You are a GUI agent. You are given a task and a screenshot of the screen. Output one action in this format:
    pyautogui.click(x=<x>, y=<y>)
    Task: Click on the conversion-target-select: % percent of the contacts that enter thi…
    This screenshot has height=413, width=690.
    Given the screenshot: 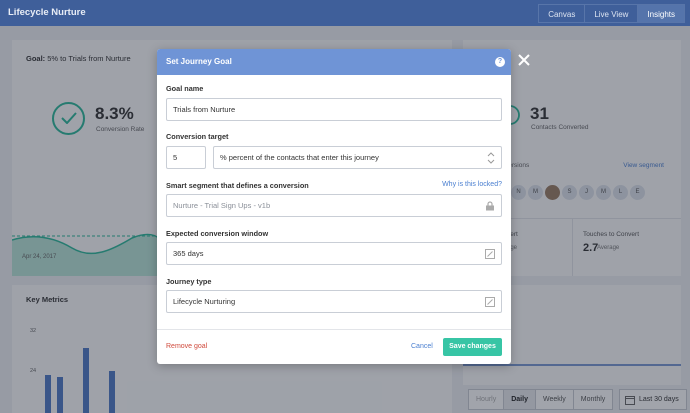 What is the action you would take?
    pyautogui.click(x=357, y=157)
    